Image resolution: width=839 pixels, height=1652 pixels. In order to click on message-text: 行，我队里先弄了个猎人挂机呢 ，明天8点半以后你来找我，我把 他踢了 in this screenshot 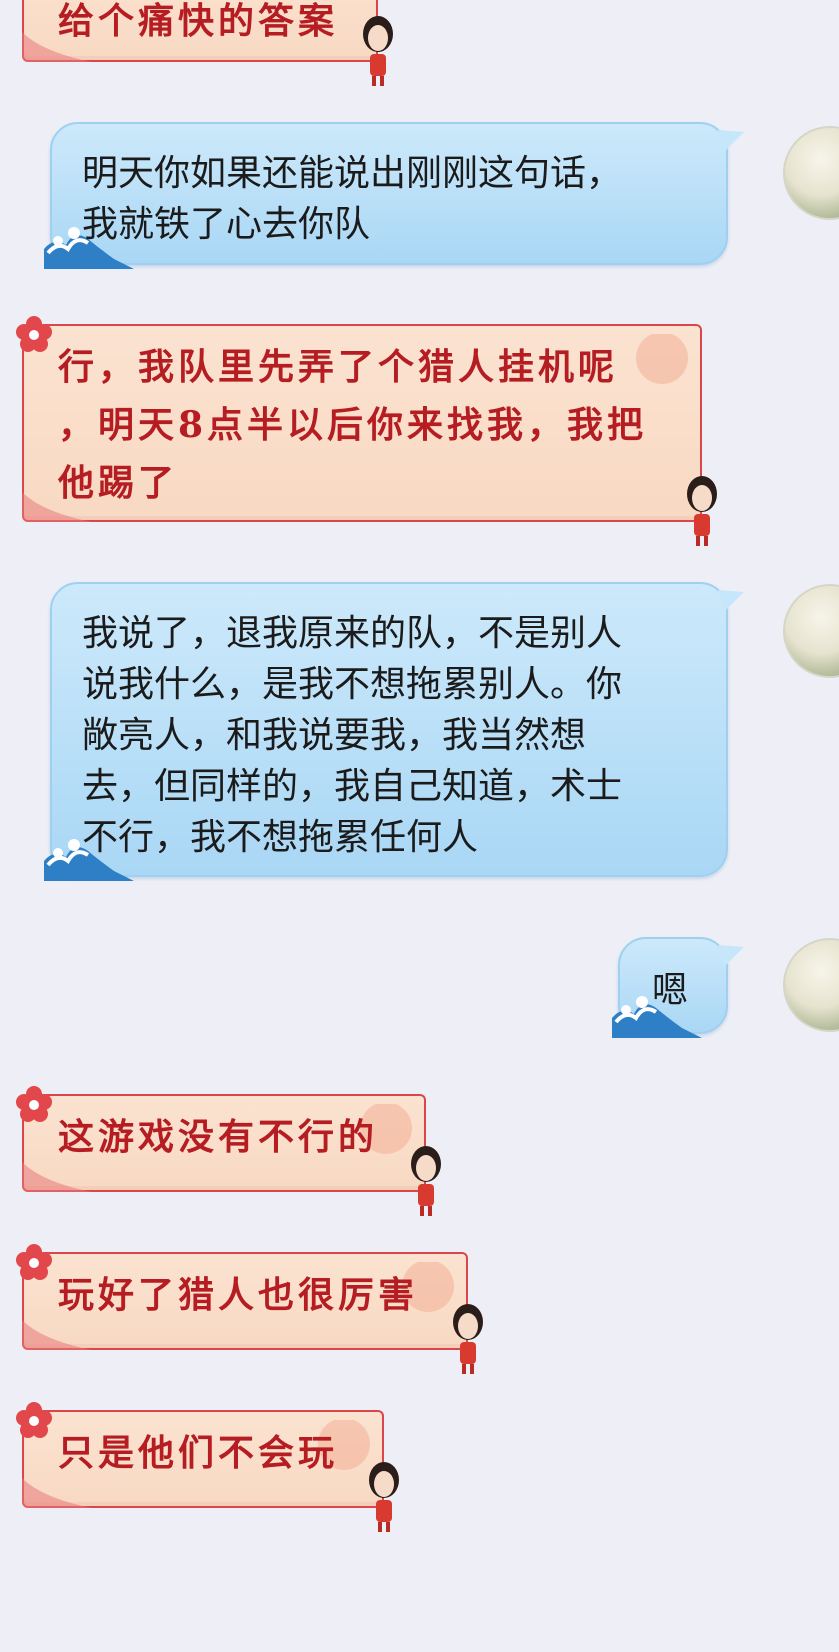, I will do `click(353, 425)`.